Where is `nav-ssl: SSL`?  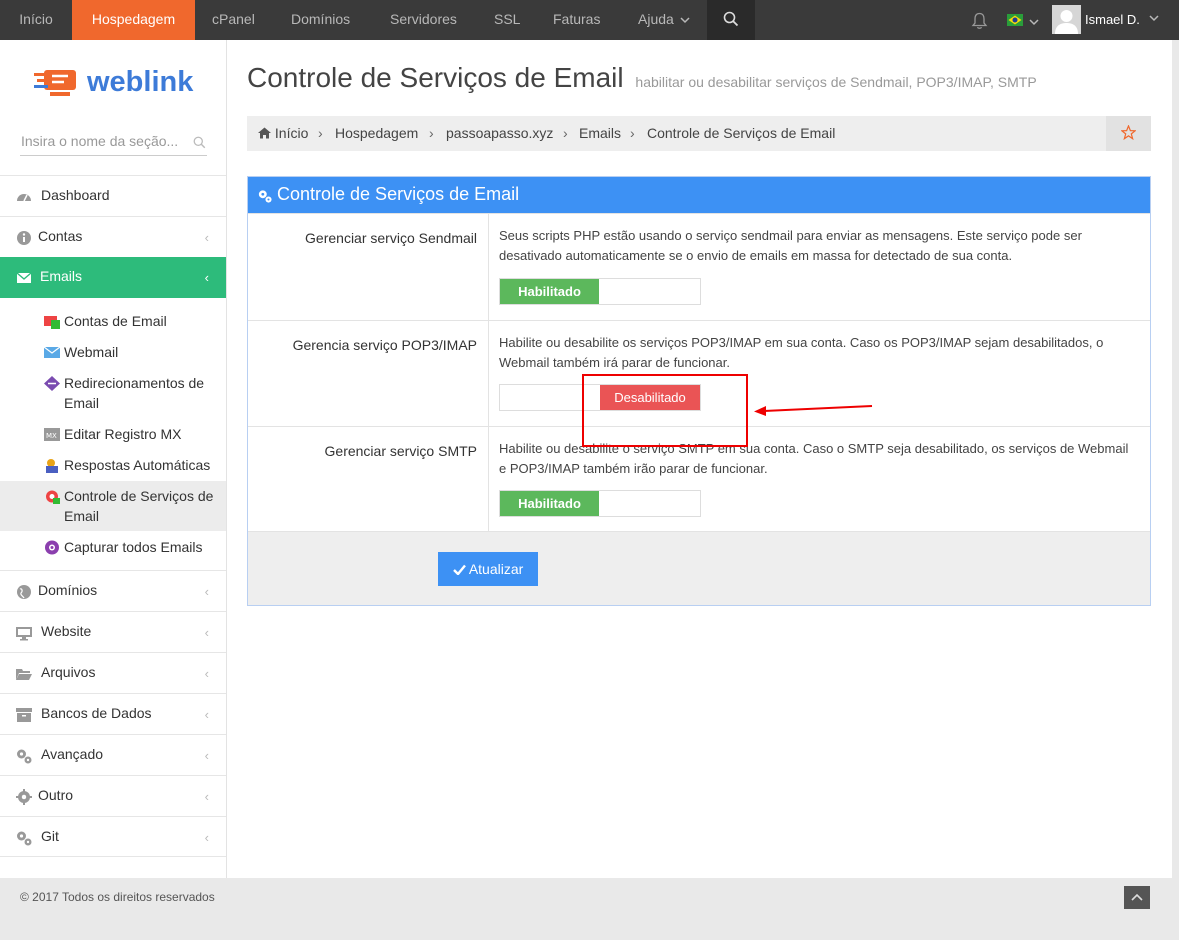
nav-ssl: SSL is located at coordinates (507, 20).